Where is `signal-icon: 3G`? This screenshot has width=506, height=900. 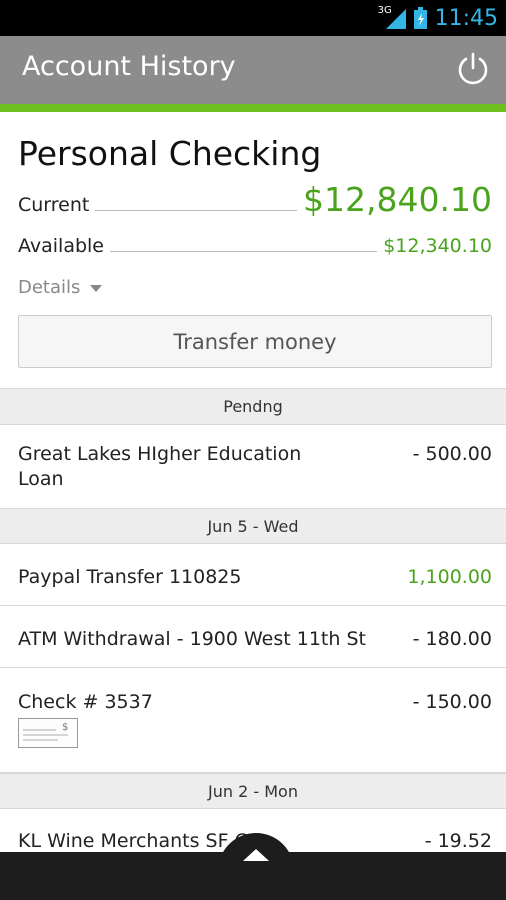 signal-icon: 3G is located at coordinates (393, 18).